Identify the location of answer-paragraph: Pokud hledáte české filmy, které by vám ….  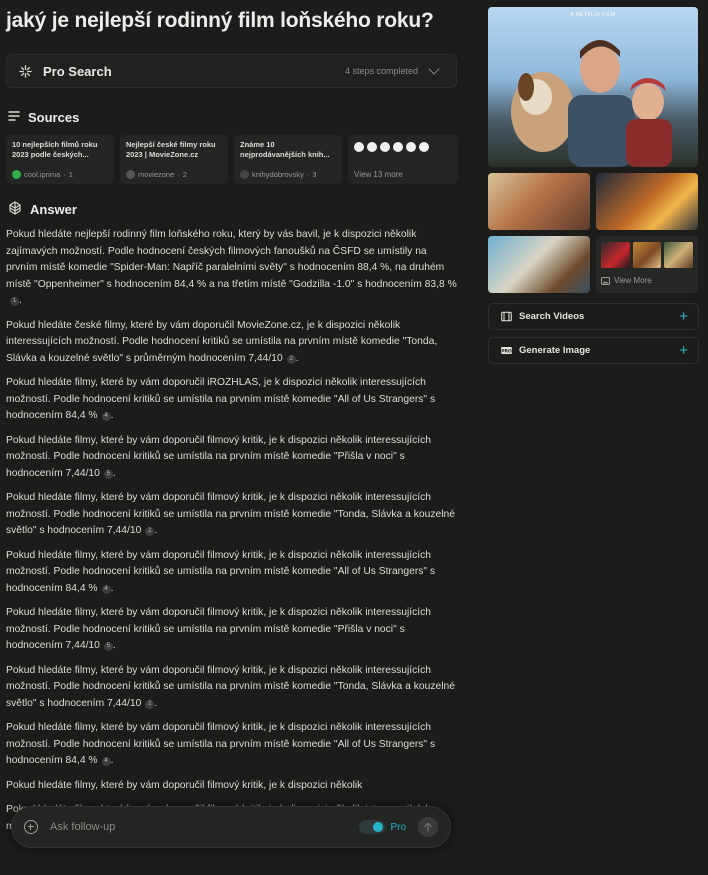
(222, 341).